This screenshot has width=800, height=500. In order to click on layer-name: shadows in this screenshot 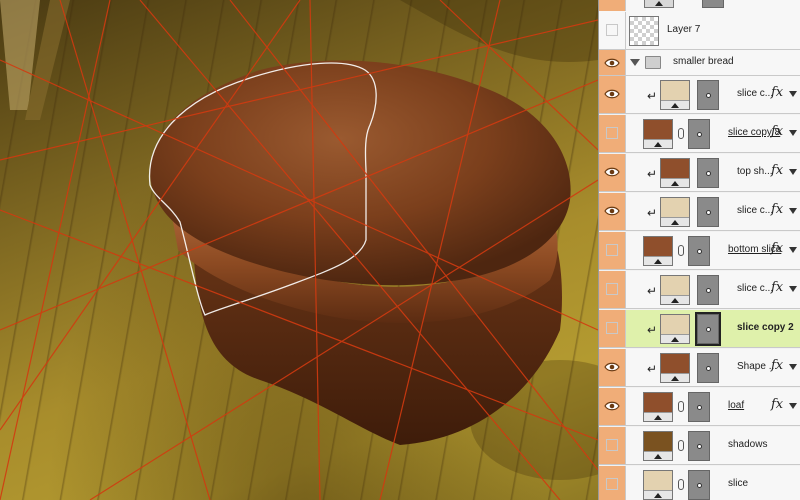, I will do `click(747, 444)`.